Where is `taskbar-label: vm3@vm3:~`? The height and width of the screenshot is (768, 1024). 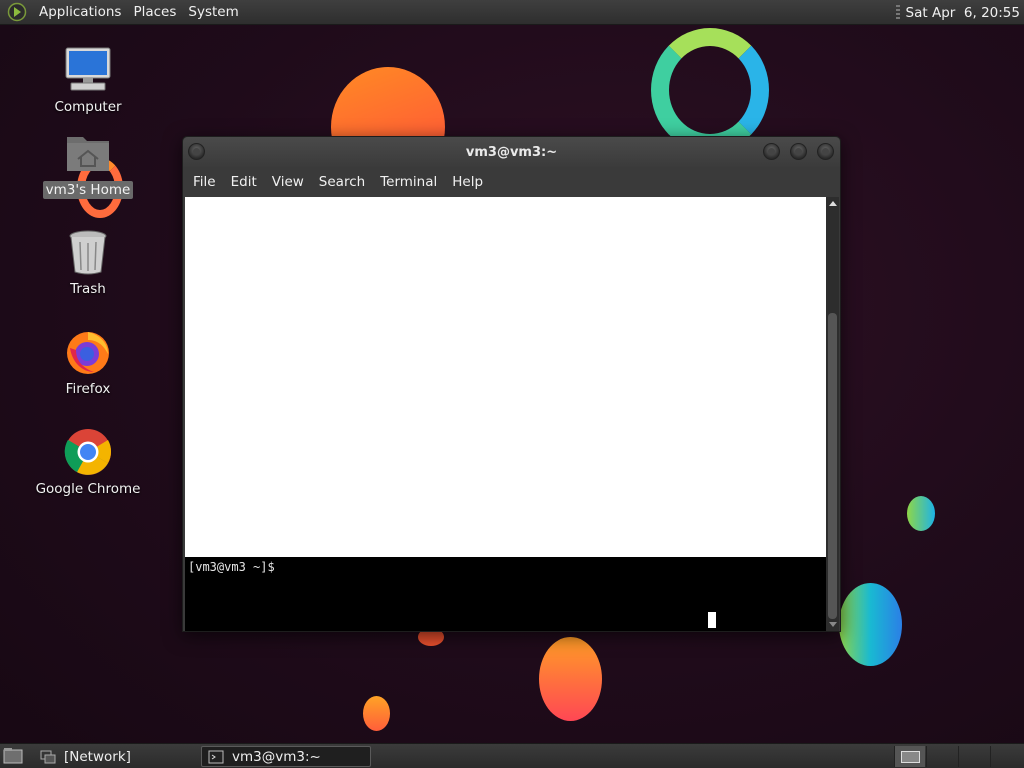 taskbar-label: vm3@vm3:~ is located at coordinates (276, 756).